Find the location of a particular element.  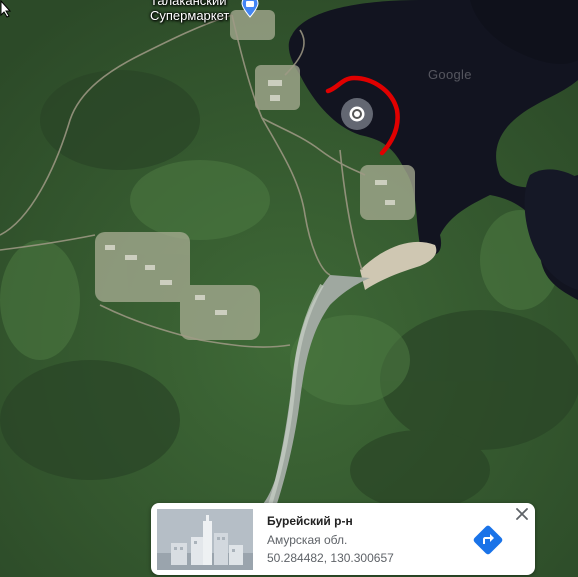

place-label-line2: Супермаркет is located at coordinates (190, 15).